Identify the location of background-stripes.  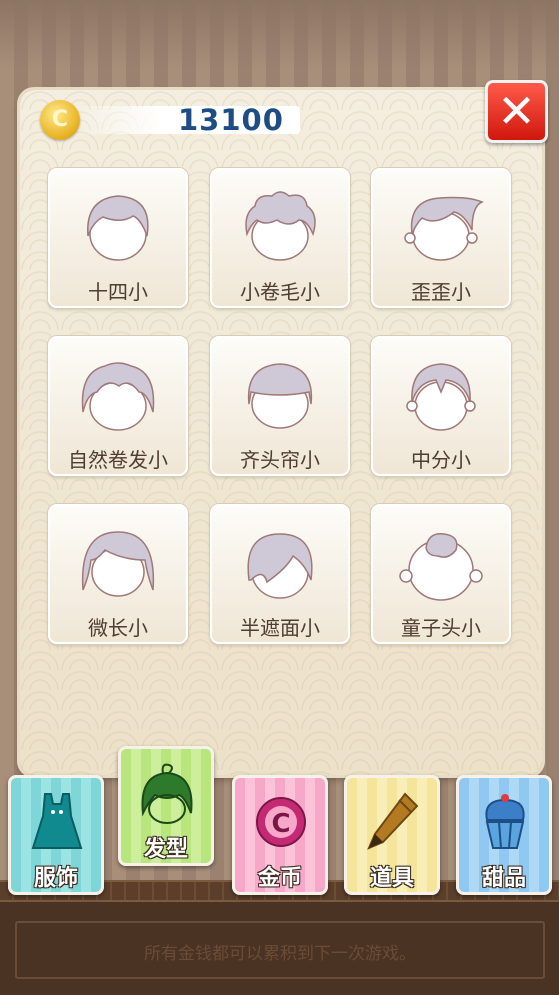
(279, 35).